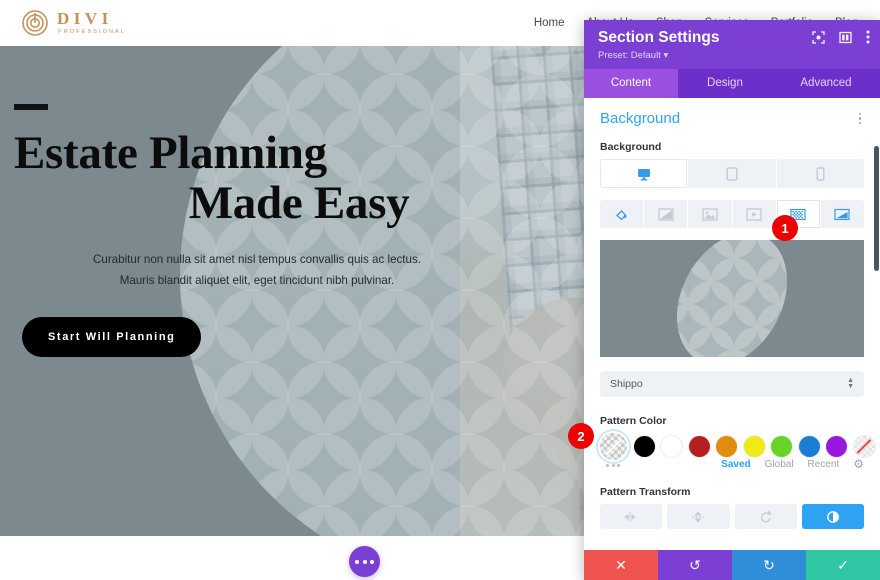  I want to click on hero-title: Estate Planning Made Easy, so click(272, 178).